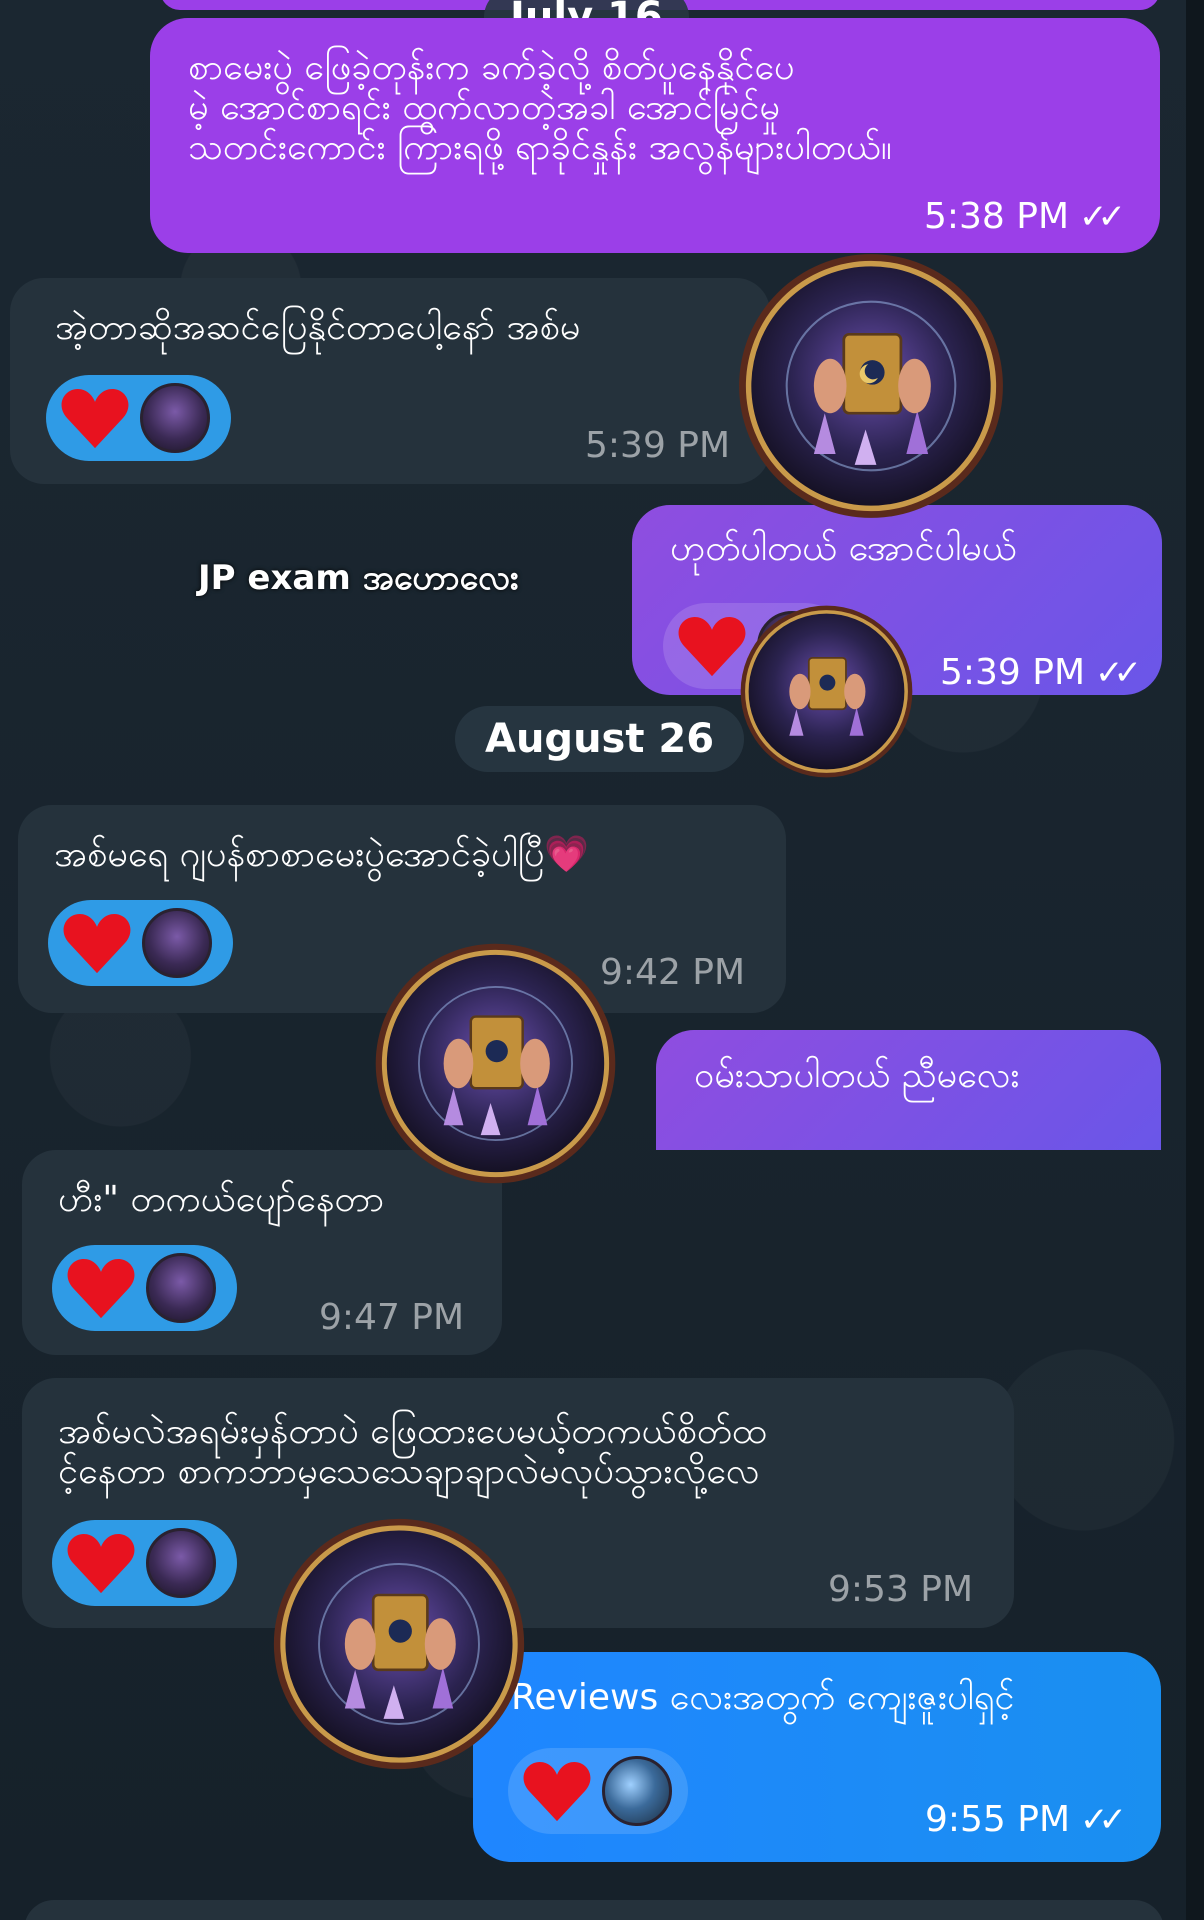  What do you see at coordinates (673, 972) in the screenshot?
I see `message-time: 9:42 PM` at bounding box center [673, 972].